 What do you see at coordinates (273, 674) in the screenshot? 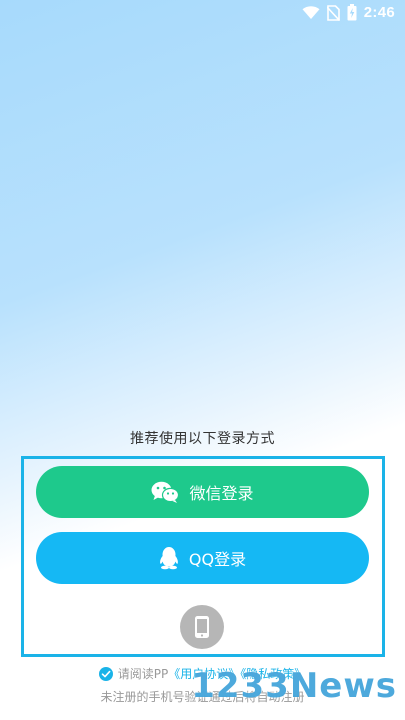
I see `privacy-policy-link: 《隐私政策》` at bounding box center [273, 674].